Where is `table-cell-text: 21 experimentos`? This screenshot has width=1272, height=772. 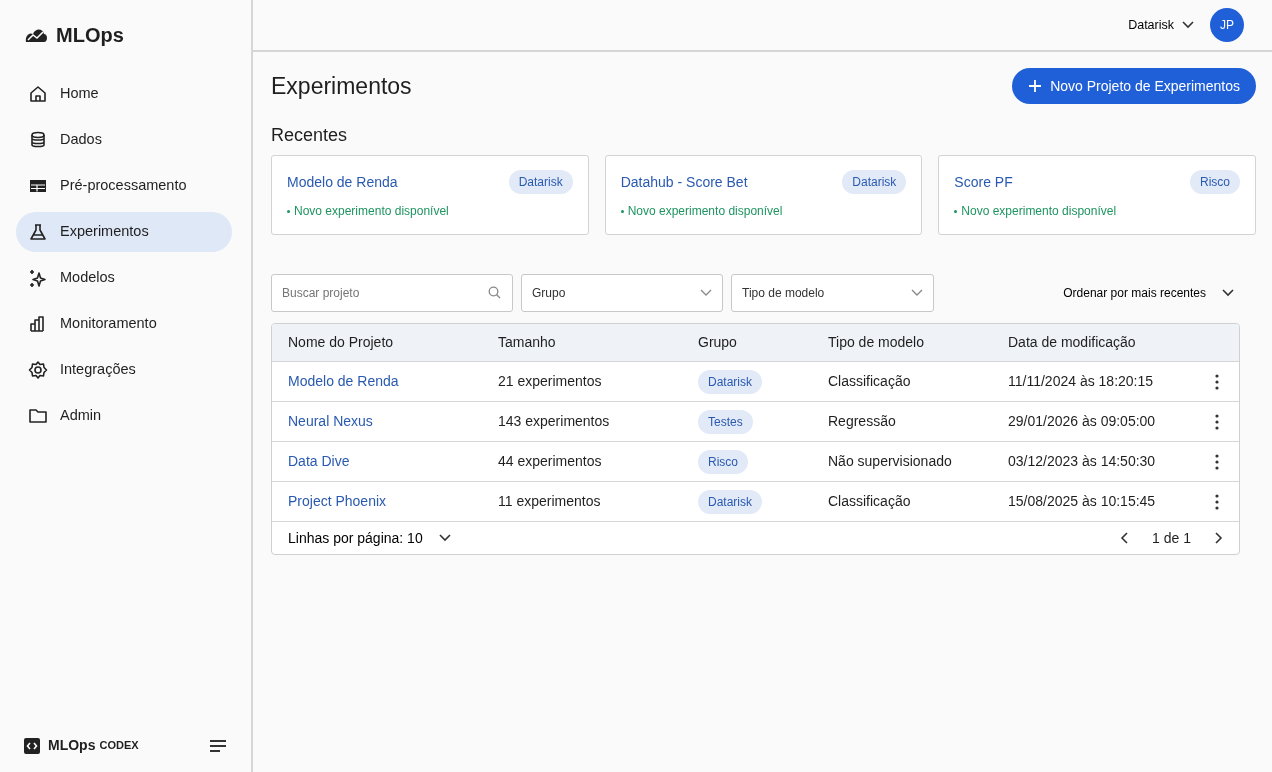
table-cell-text: 21 experimentos is located at coordinates (550, 381).